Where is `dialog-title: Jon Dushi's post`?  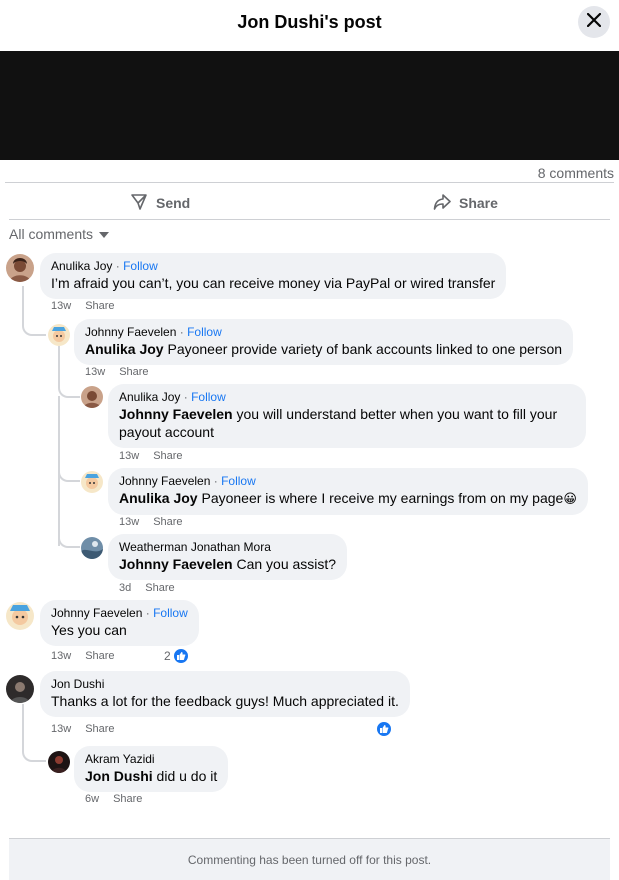
dialog-title: Jon Dushi's post is located at coordinates (309, 22).